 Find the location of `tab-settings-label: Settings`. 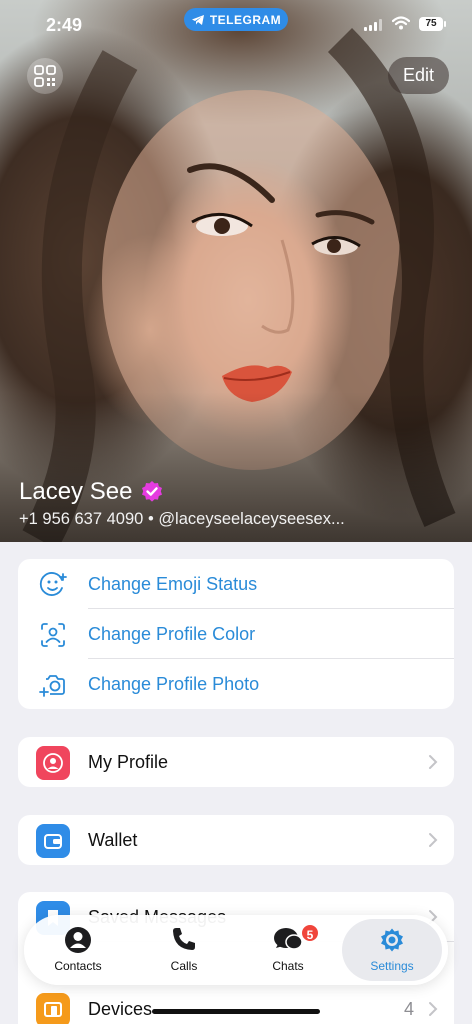

tab-settings-label: Settings is located at coordinates (392, 966).